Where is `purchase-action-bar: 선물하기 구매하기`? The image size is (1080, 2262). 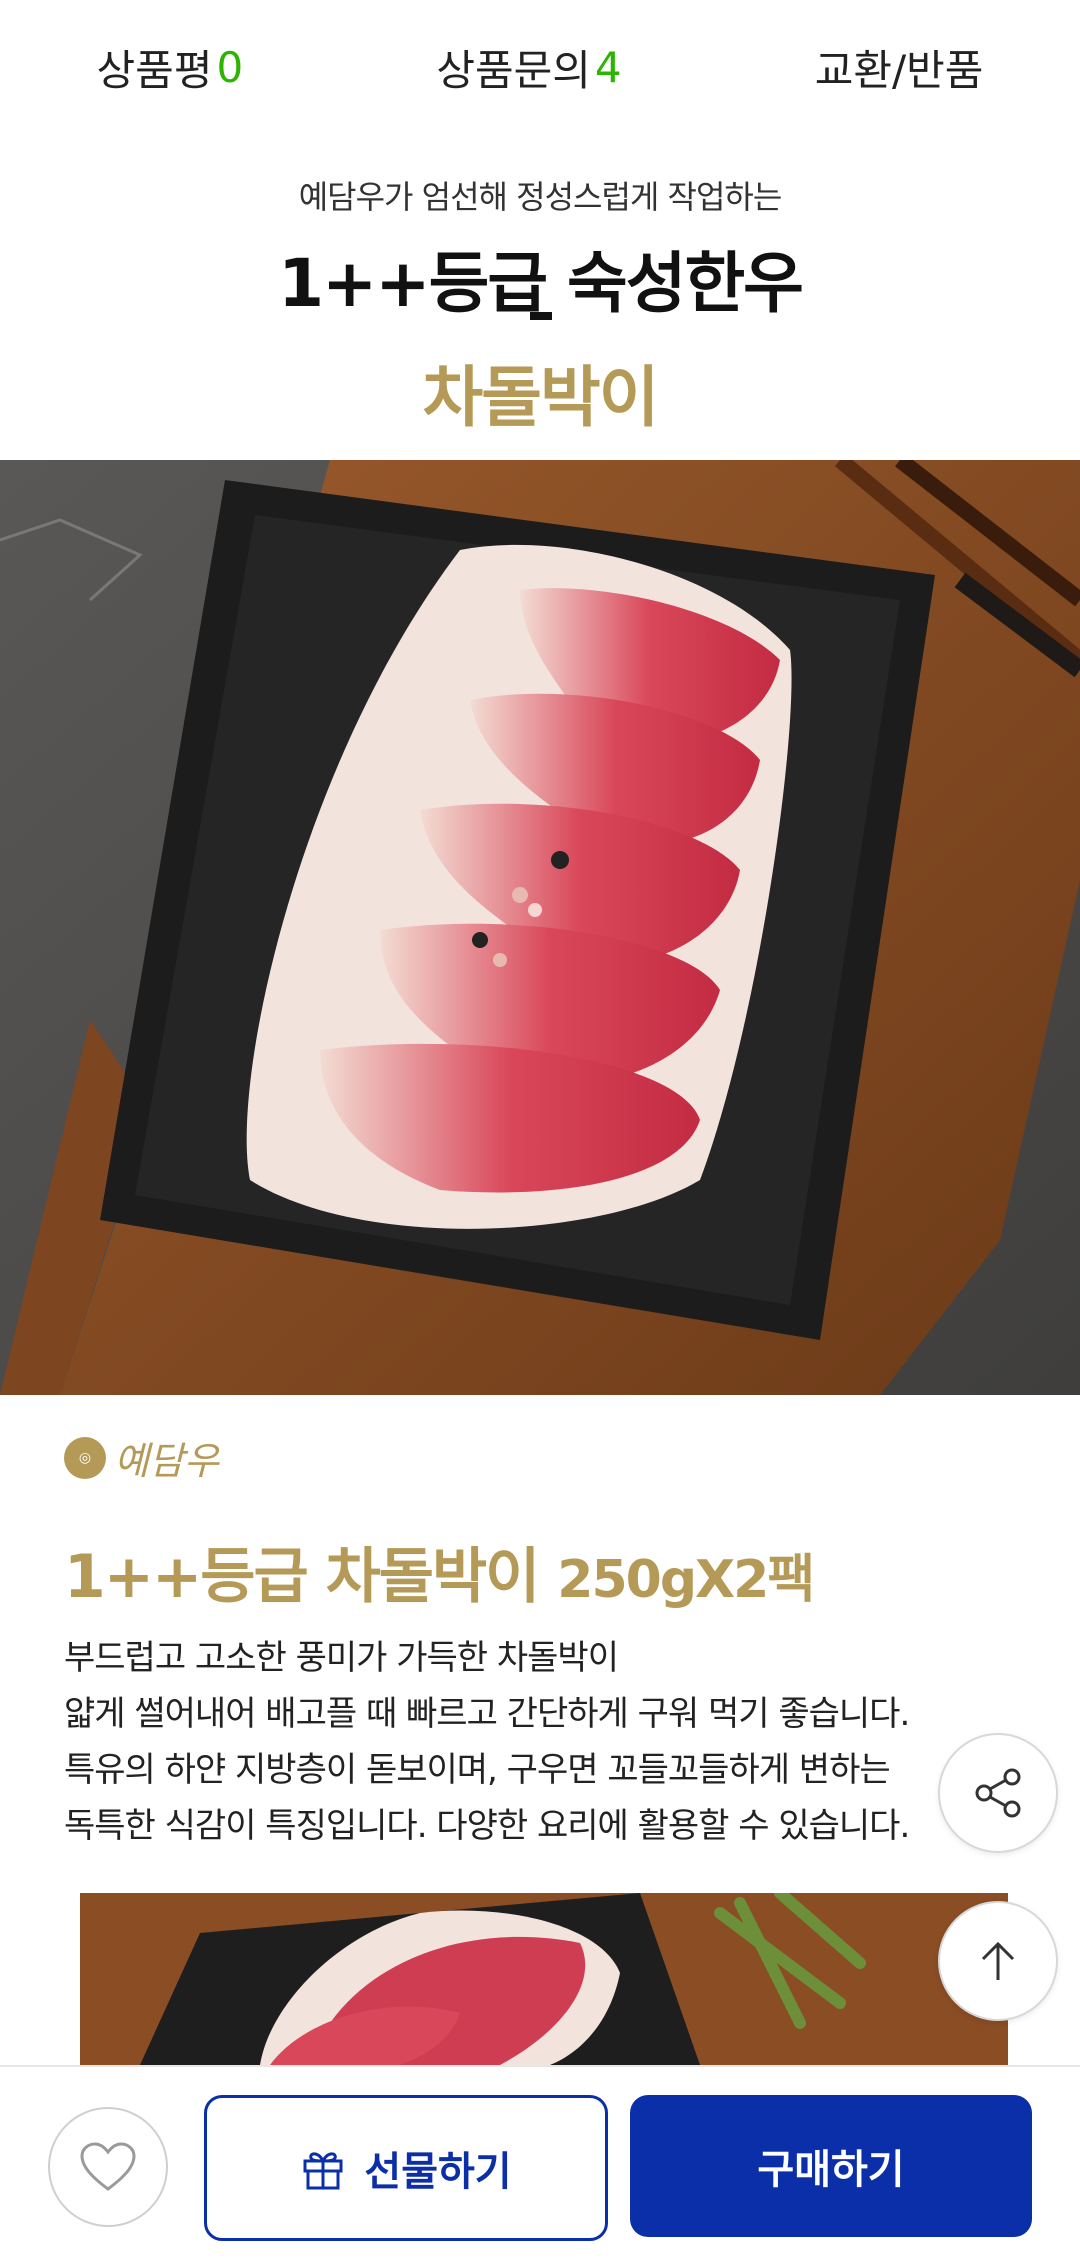 purchase-action-bar: 선물하기 구매하기 is located at coordinates (540, 2163).